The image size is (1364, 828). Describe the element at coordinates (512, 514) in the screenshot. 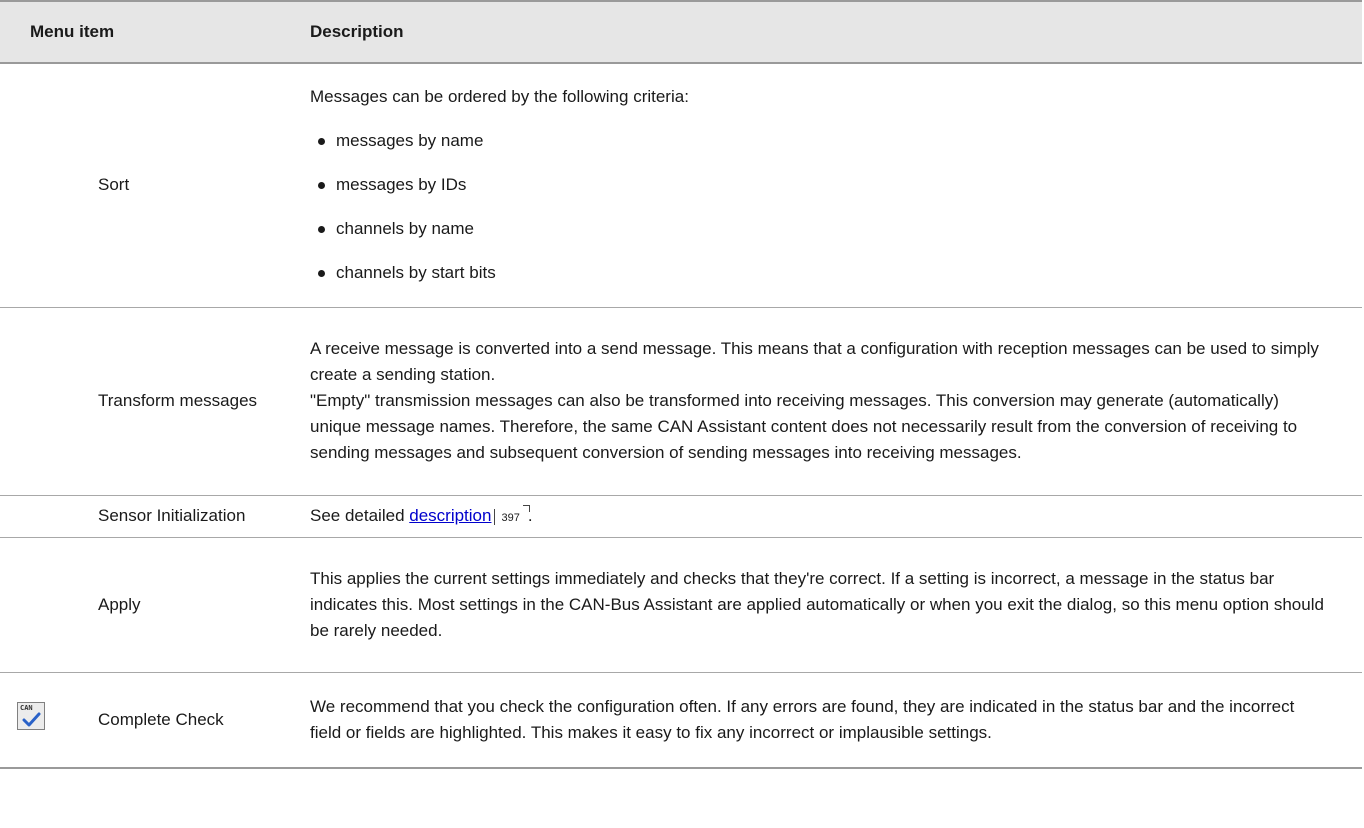

I see `page-reference: 397` at that location.